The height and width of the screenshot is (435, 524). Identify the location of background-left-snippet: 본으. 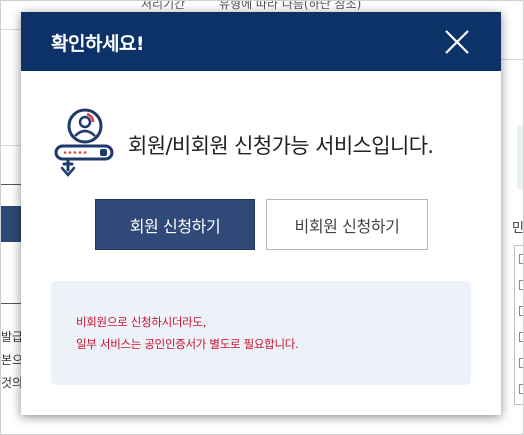
(11, 360).